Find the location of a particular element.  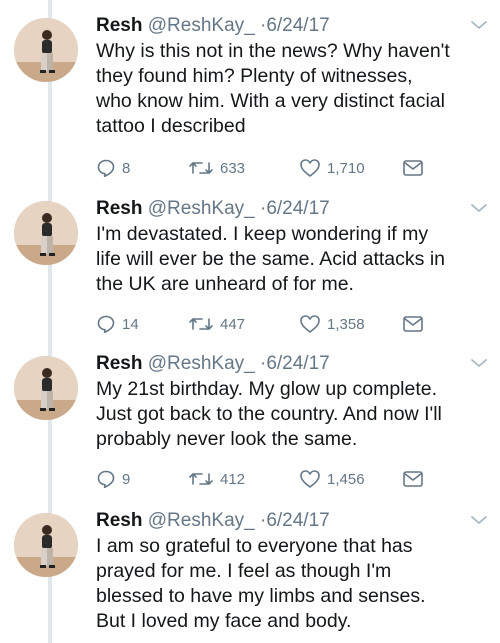

retweet-button: 633 is located at coordinates (216, 168).